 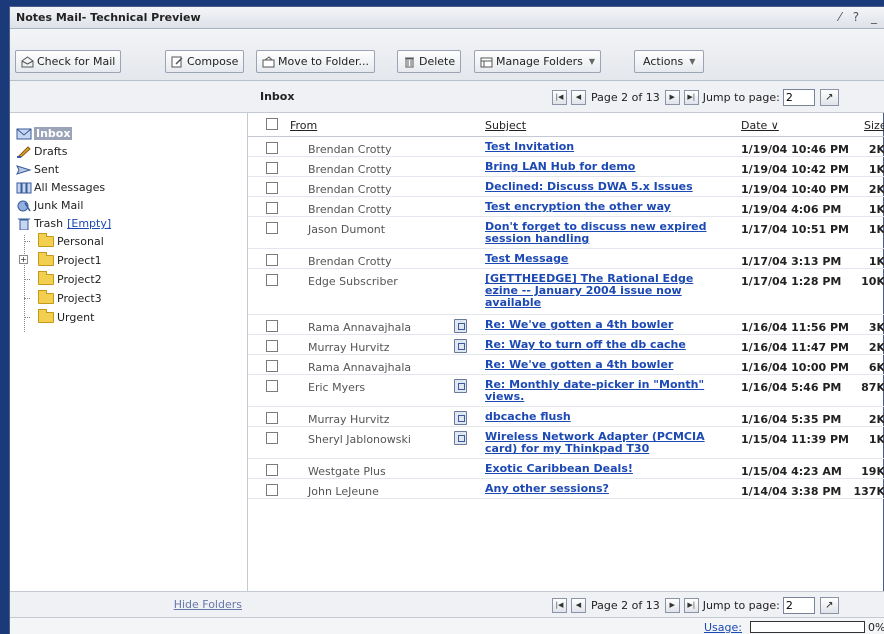 I want to click on select-all-checkbox, so click(x=272, y=124).